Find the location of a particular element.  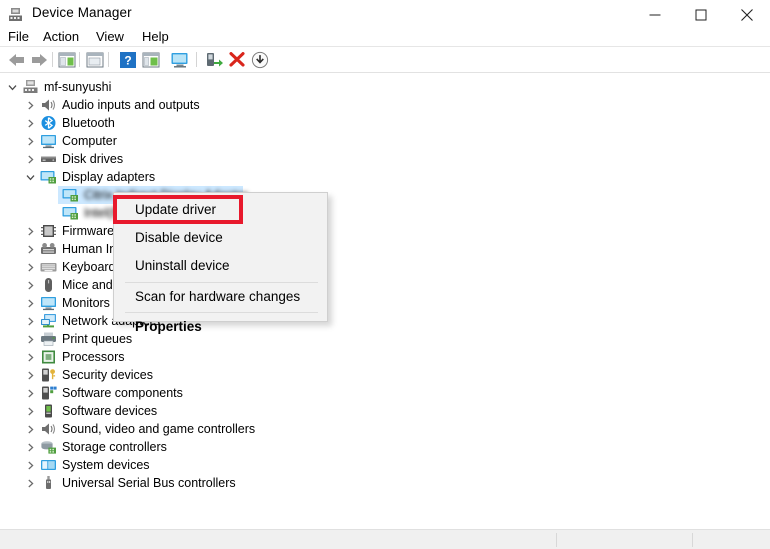

tree-item-label: System devices is located at coordinates (106, 465).